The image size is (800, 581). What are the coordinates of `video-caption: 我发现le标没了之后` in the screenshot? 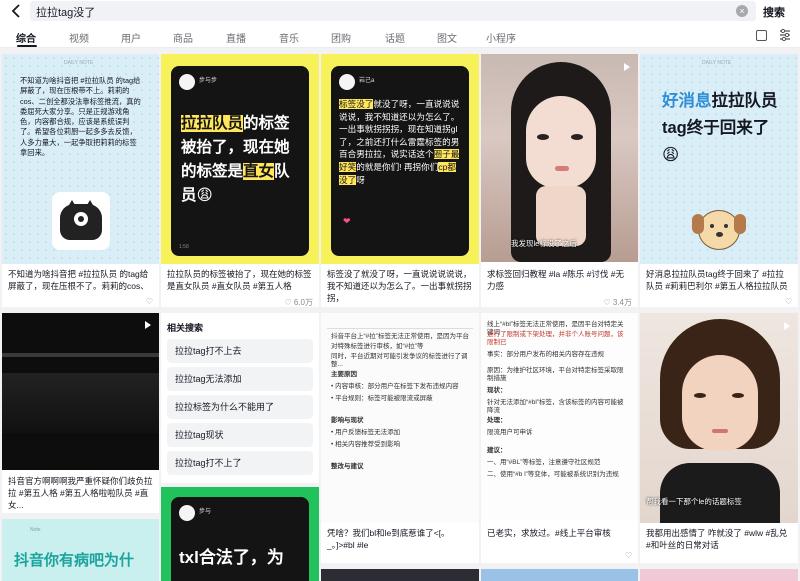 It's located at (544, 243).